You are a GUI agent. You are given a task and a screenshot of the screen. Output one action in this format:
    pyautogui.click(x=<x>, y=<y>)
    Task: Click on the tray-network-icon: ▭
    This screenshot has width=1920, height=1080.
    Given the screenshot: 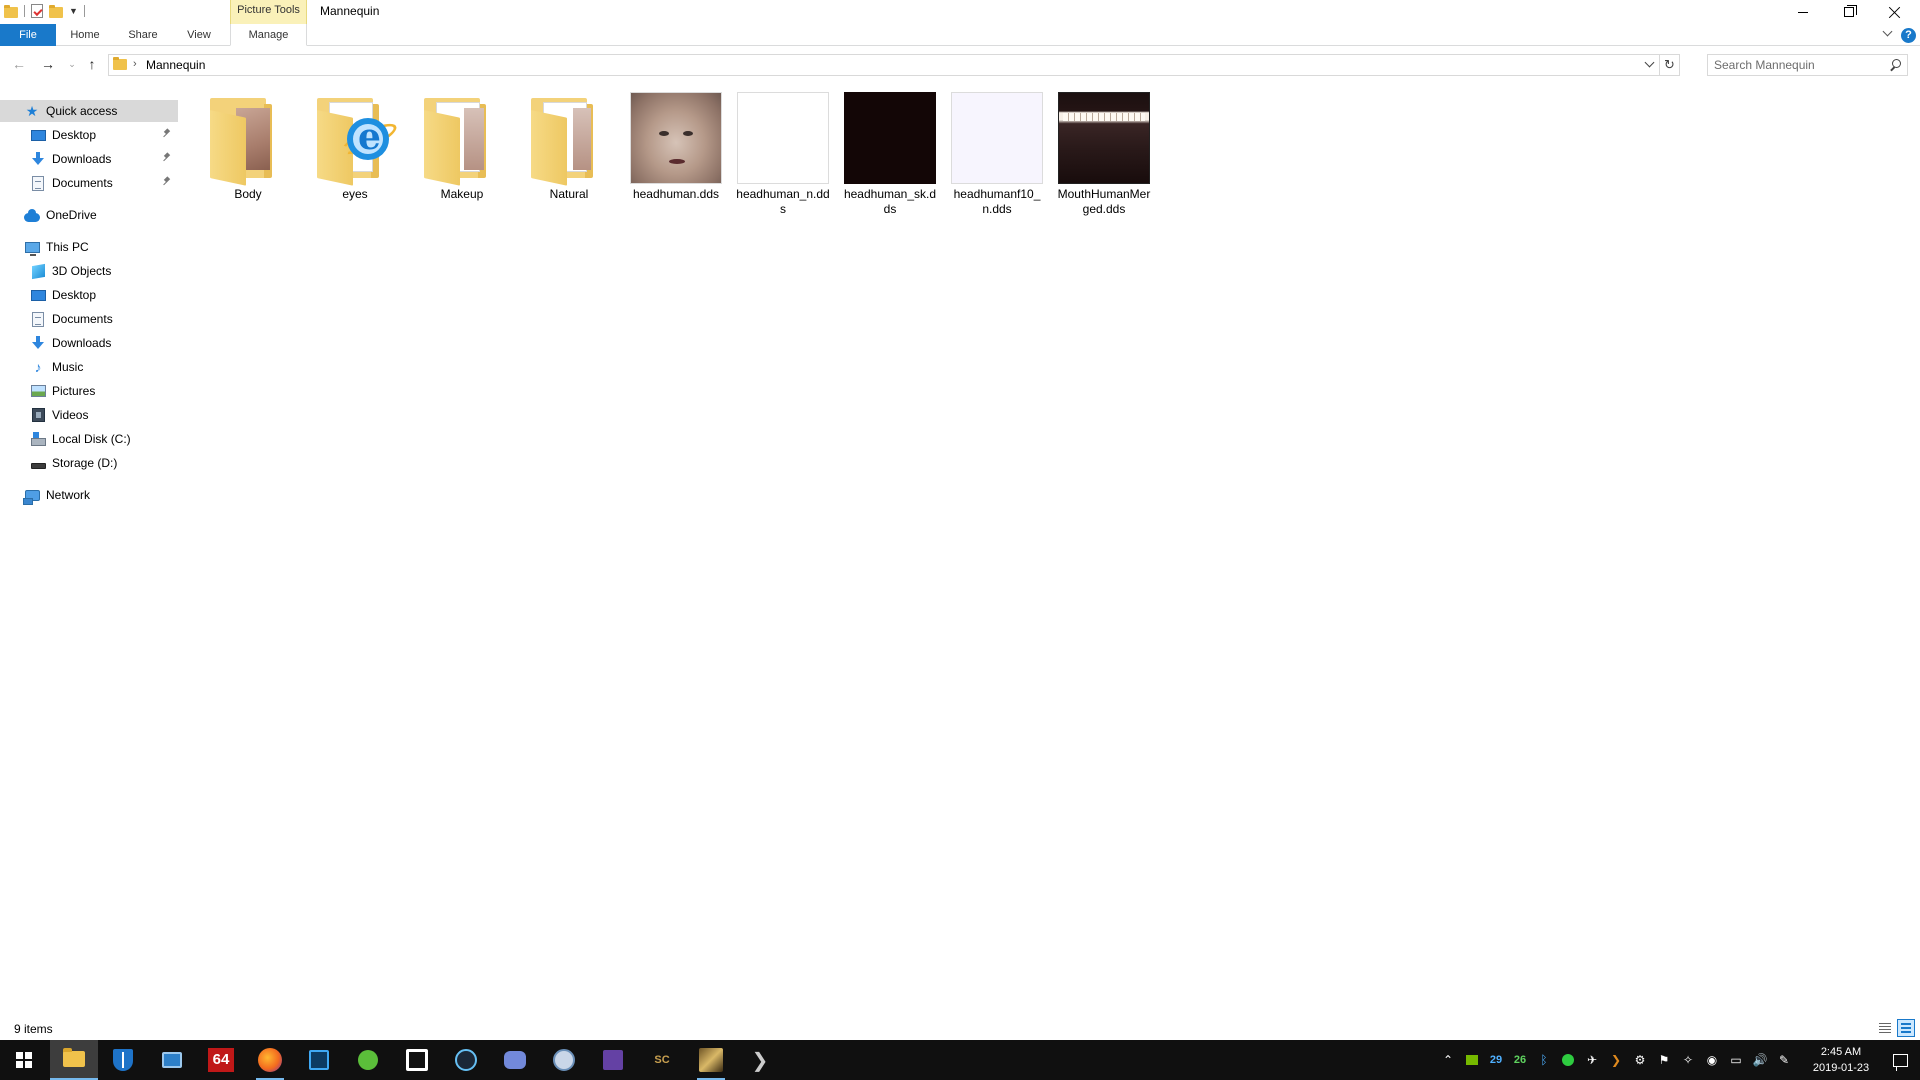 What is the action you would take?
    pyautogui.click(x=1736, y=1060)
    